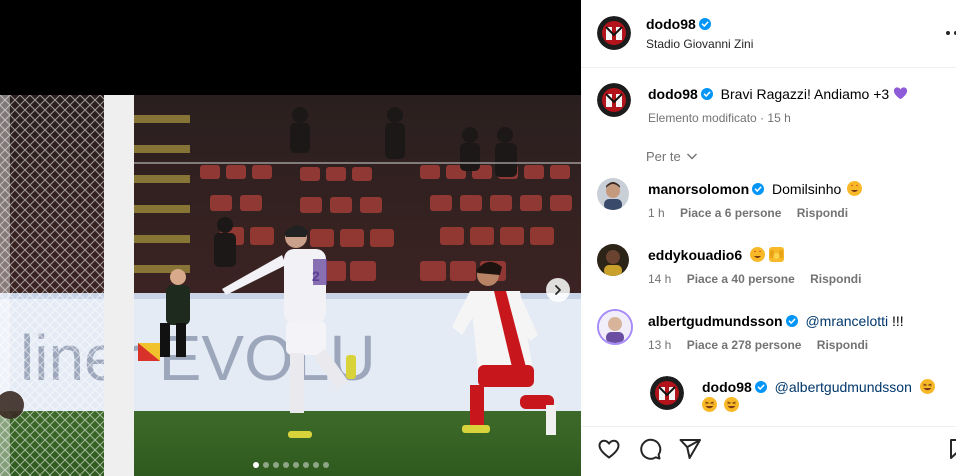 Image resolution: width=956 pixels, height=476 pixels. Describe the element at coordinates (290, 465) in the screenshot. I see `carousel-indicator` at that location.